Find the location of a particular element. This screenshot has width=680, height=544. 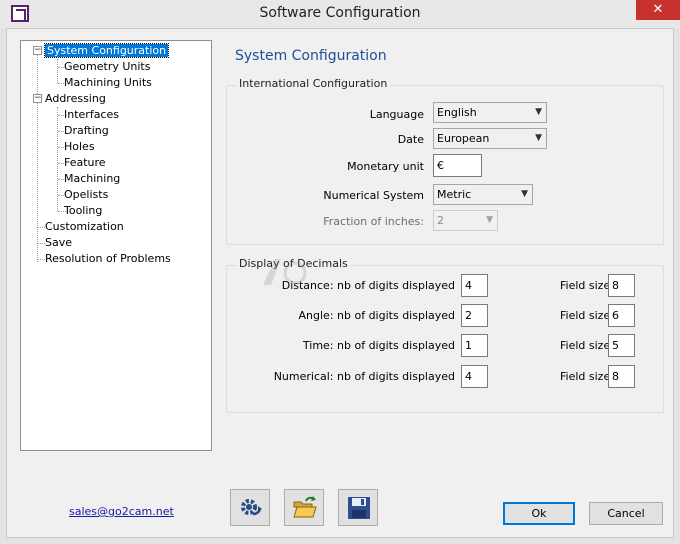

ok-button: Ok is located at coordinates (539, 513).